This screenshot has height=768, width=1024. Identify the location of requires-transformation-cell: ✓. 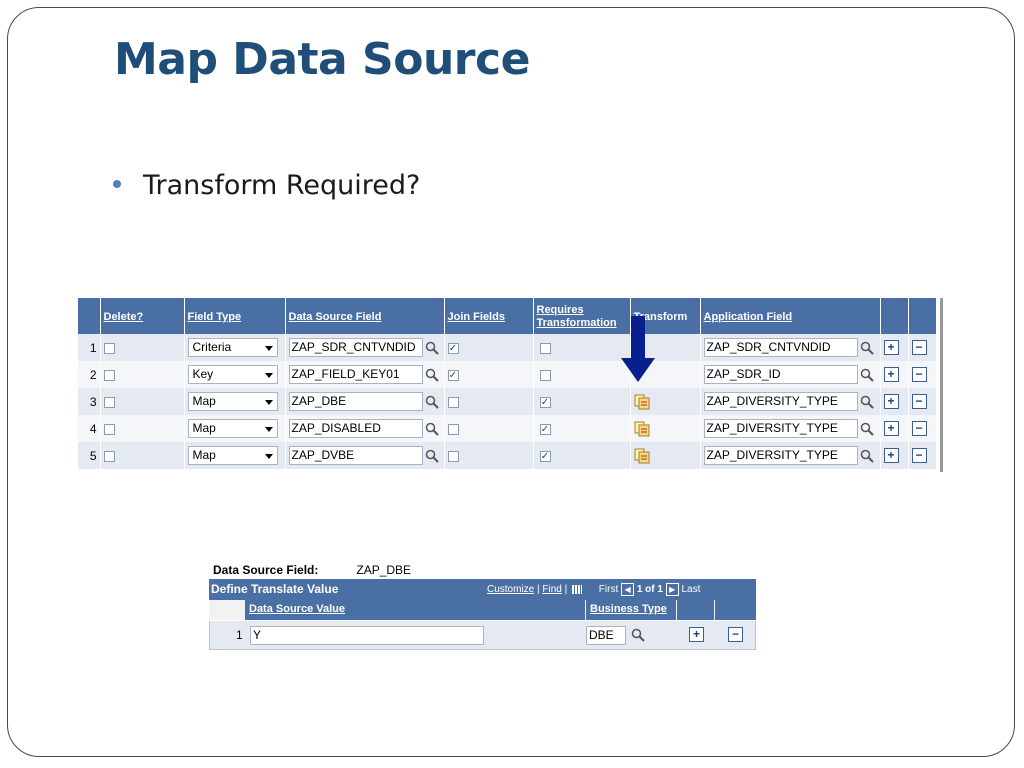
(582, 401).